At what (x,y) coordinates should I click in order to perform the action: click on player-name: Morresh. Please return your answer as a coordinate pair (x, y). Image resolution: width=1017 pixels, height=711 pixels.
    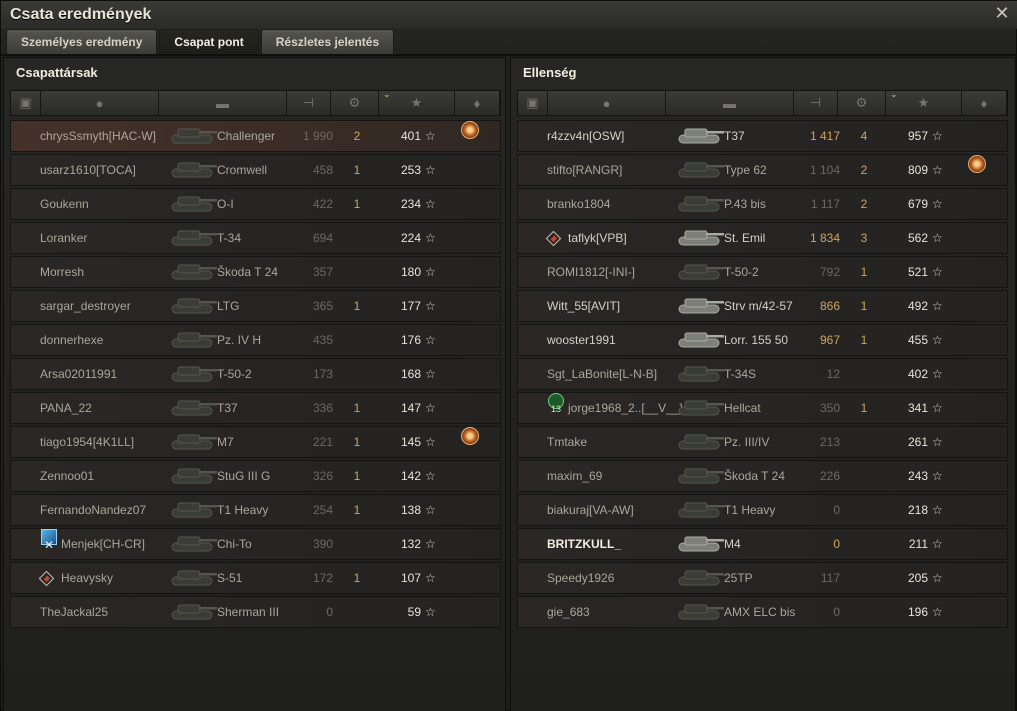
    Looking at the image, I should click on (62, 272).